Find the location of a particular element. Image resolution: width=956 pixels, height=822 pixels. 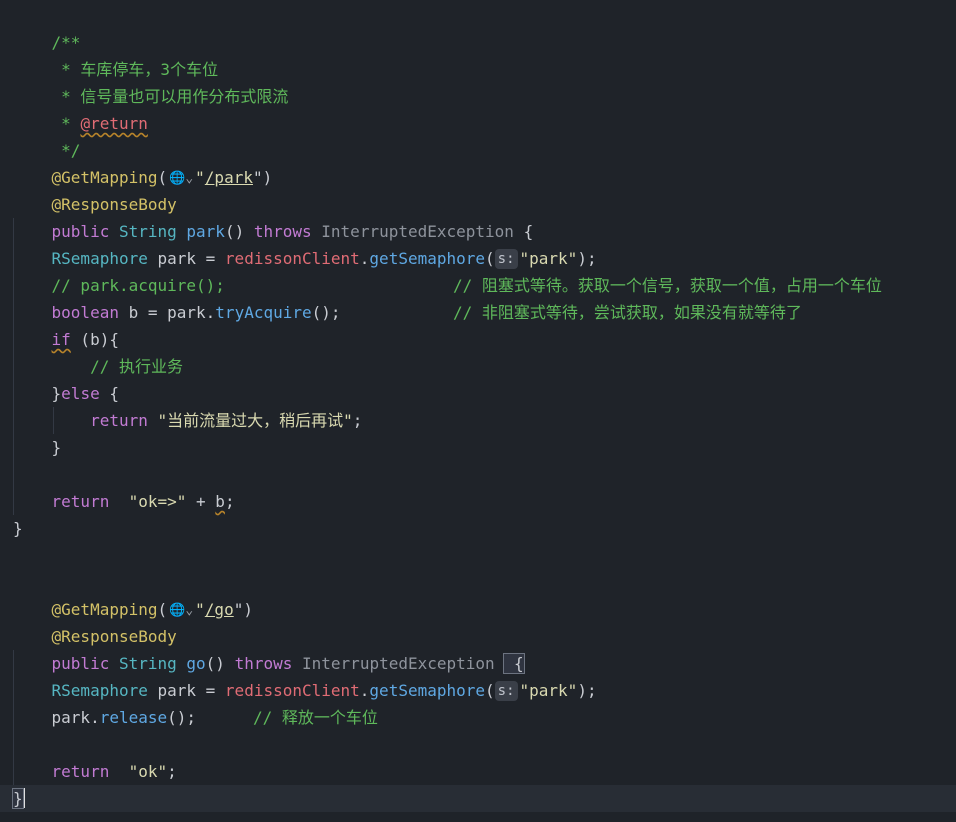

code-line-19: return "ok=>" + b; is located at coordinates (124, 501).